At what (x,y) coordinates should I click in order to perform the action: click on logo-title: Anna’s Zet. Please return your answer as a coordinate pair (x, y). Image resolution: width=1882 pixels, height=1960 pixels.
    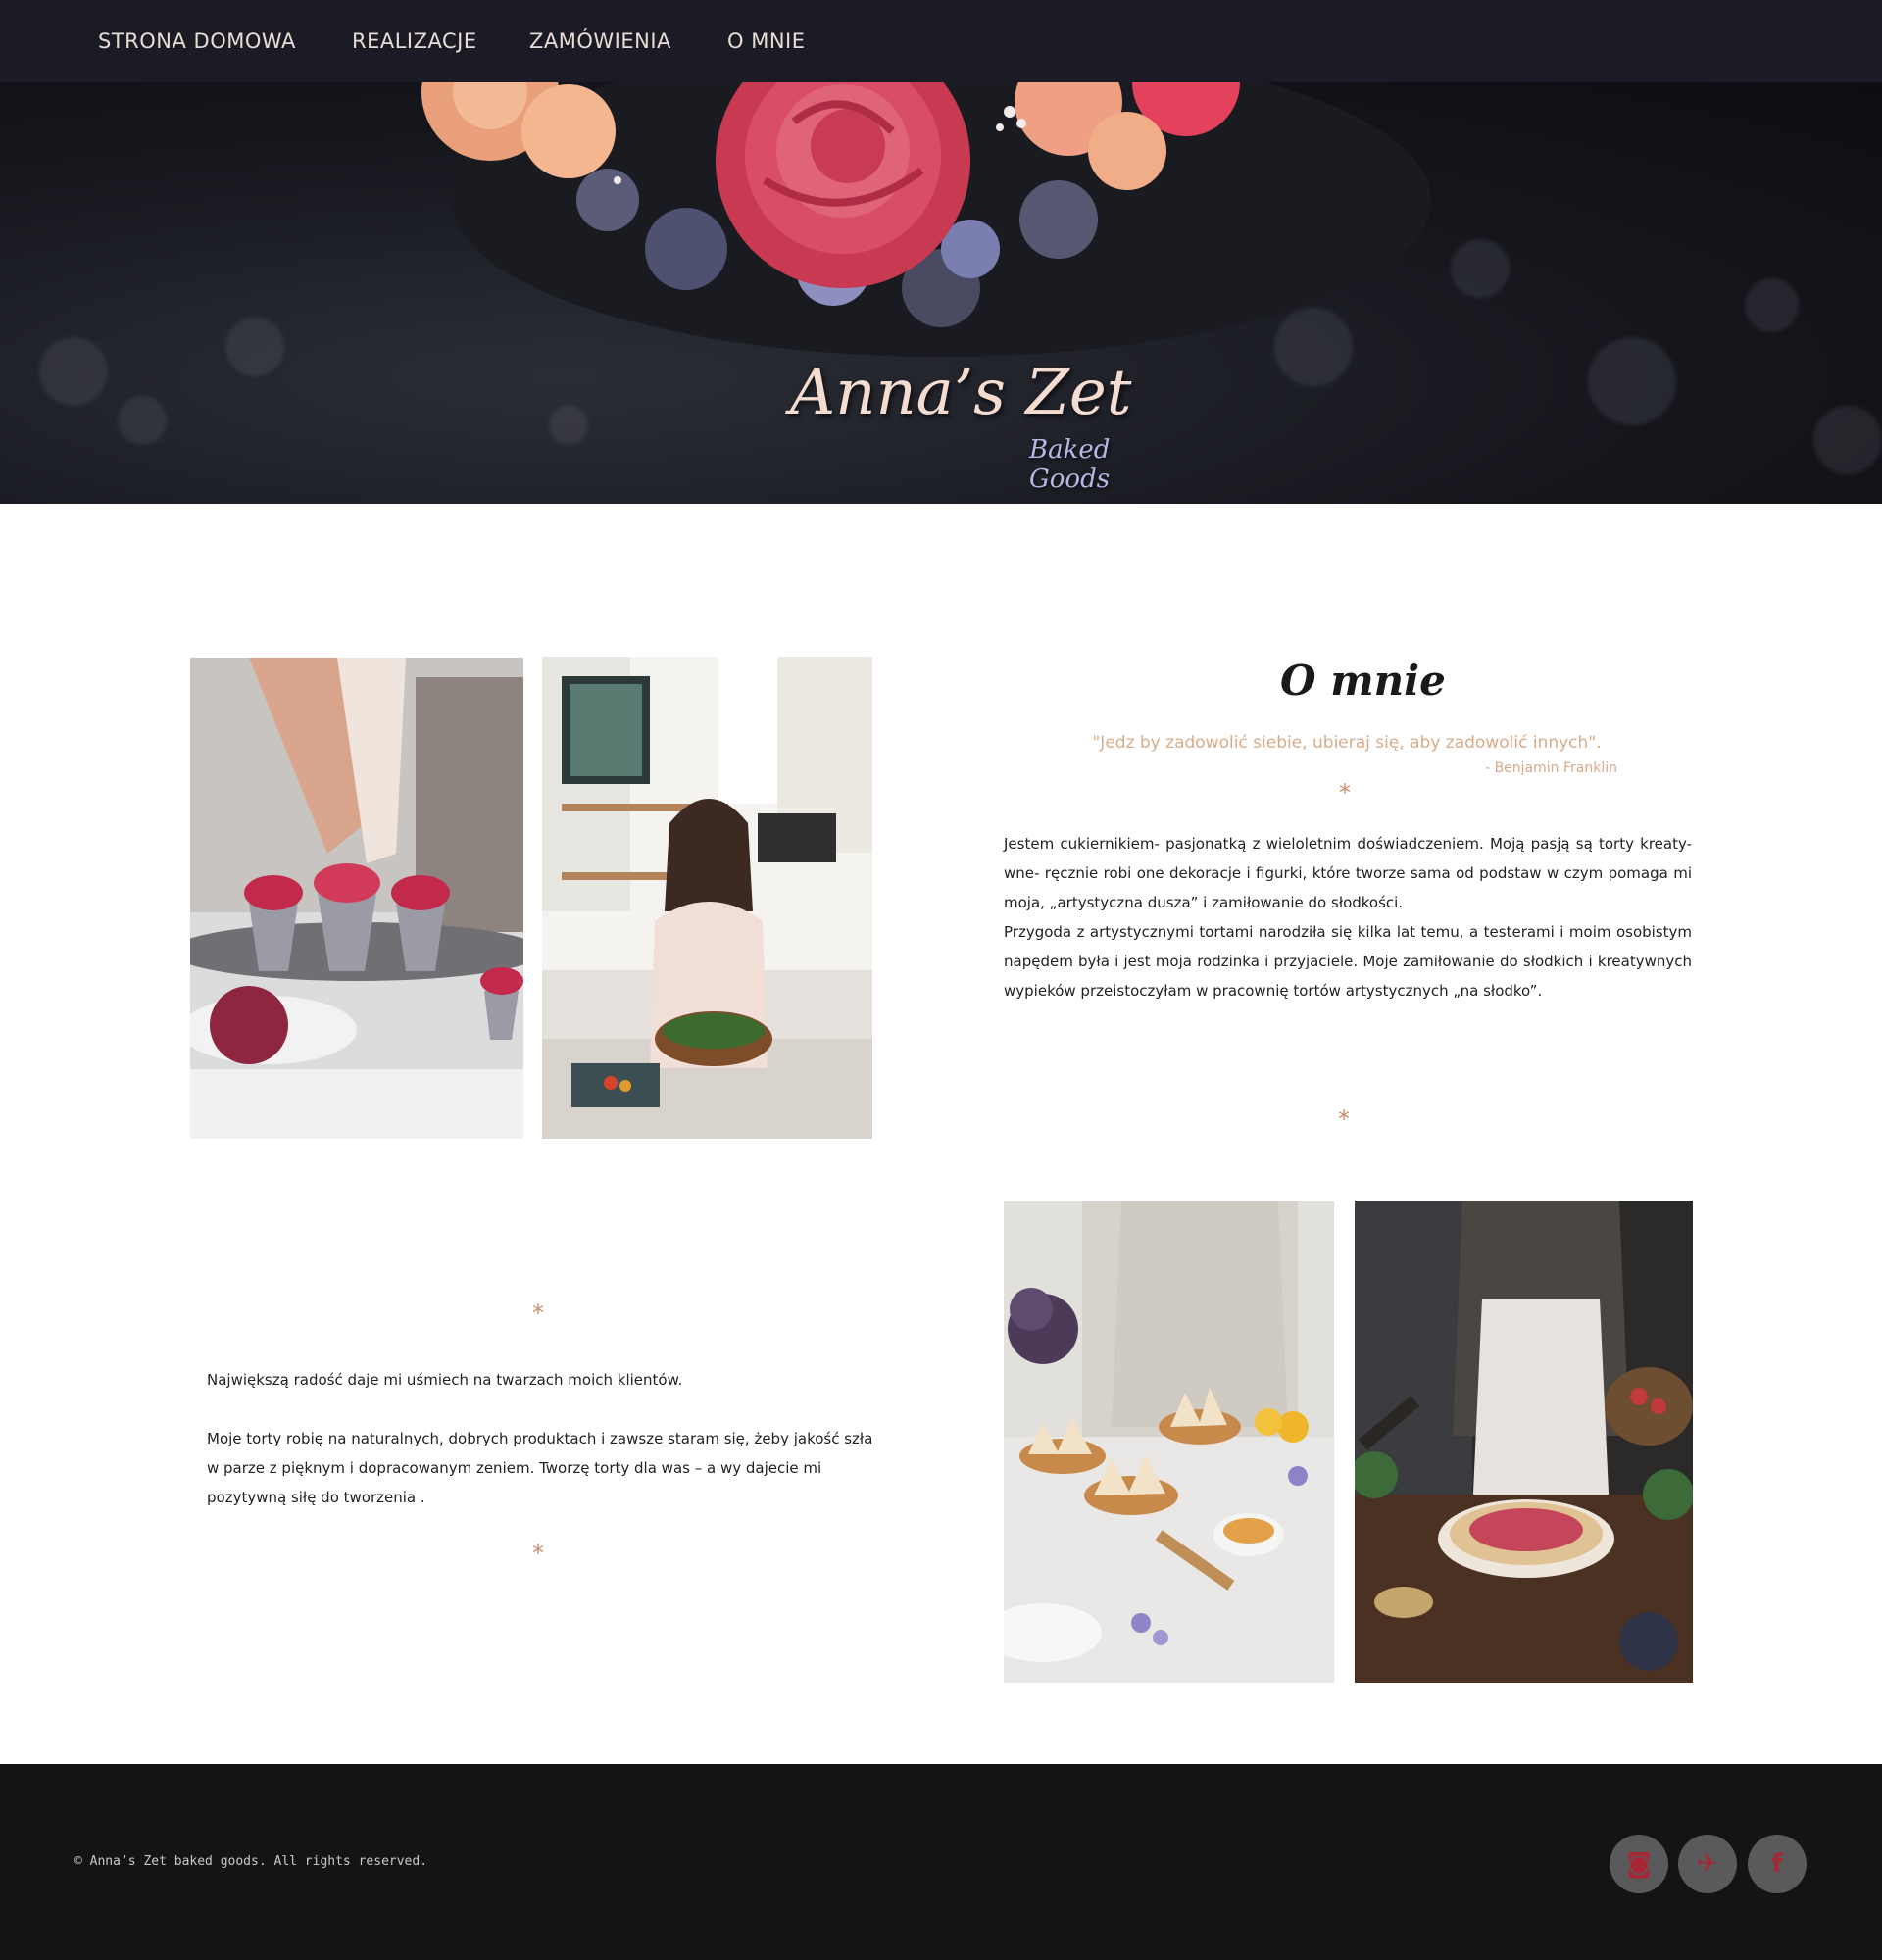
    Looking at the image, I should click on (961, 393).